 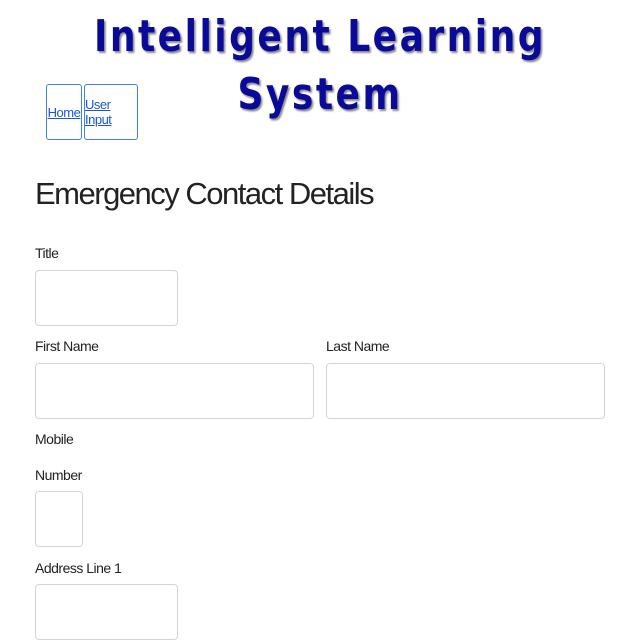 What do you see at coordinates (106, 298) in the screenshot?
I see `title-field` at bounding box center [106, 298].